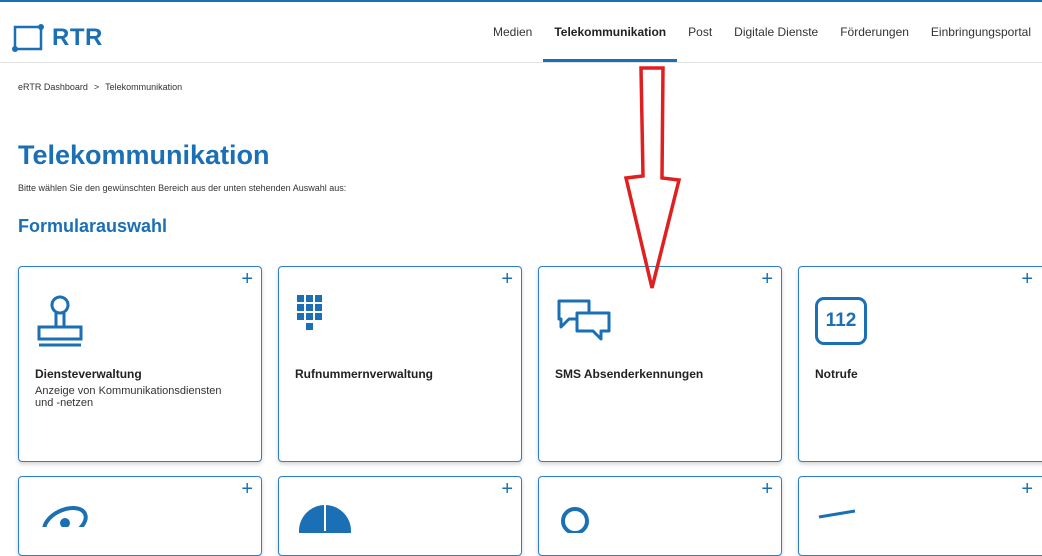  I want to click on chat-bubbles-icon, so click(585, 321).